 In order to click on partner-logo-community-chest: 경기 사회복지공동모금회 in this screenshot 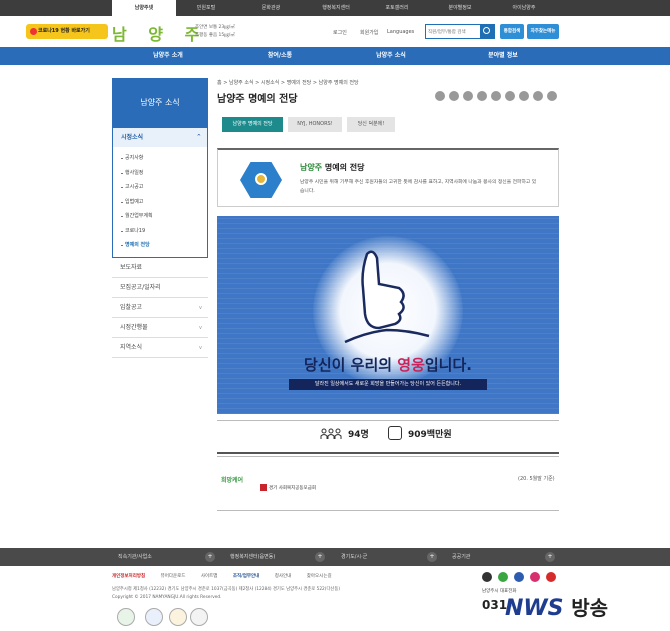, I will do `click(288, 487)`.